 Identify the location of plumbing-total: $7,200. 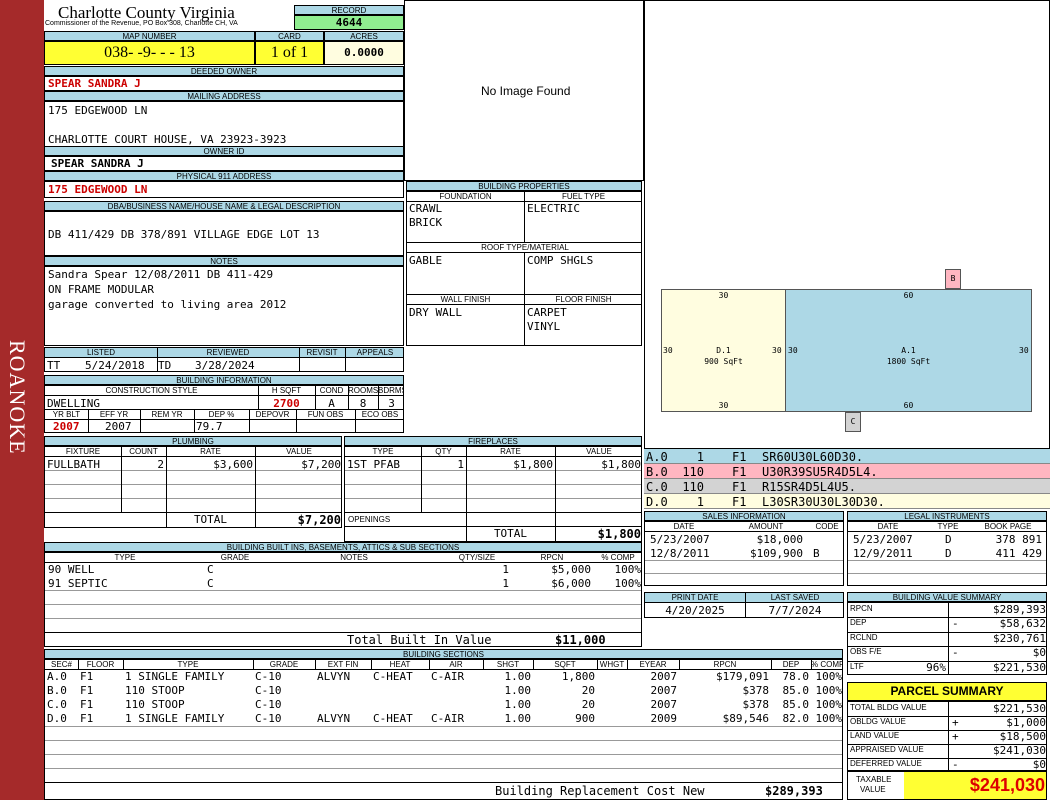
(319, 520).